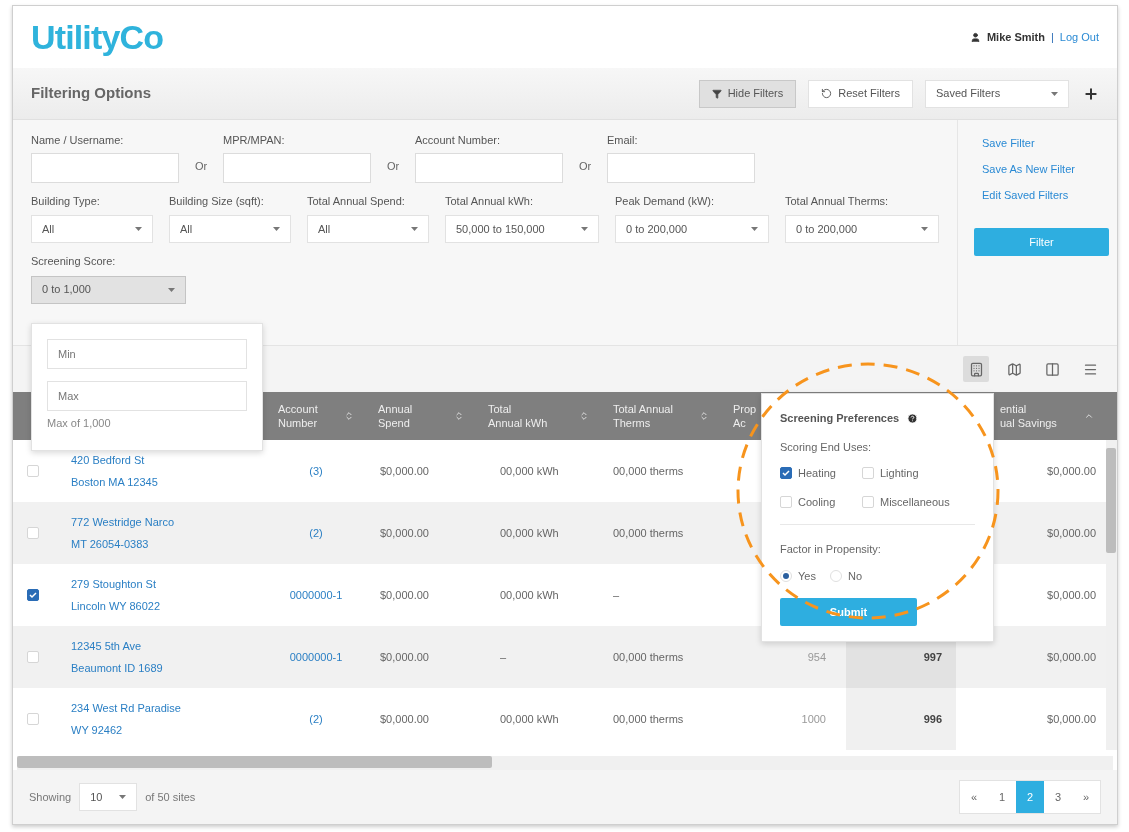 The image size is (1129, 832). Describe the element at coordinates (1089, 416) in the screenshot. I see `sort-up-icon` at that location.